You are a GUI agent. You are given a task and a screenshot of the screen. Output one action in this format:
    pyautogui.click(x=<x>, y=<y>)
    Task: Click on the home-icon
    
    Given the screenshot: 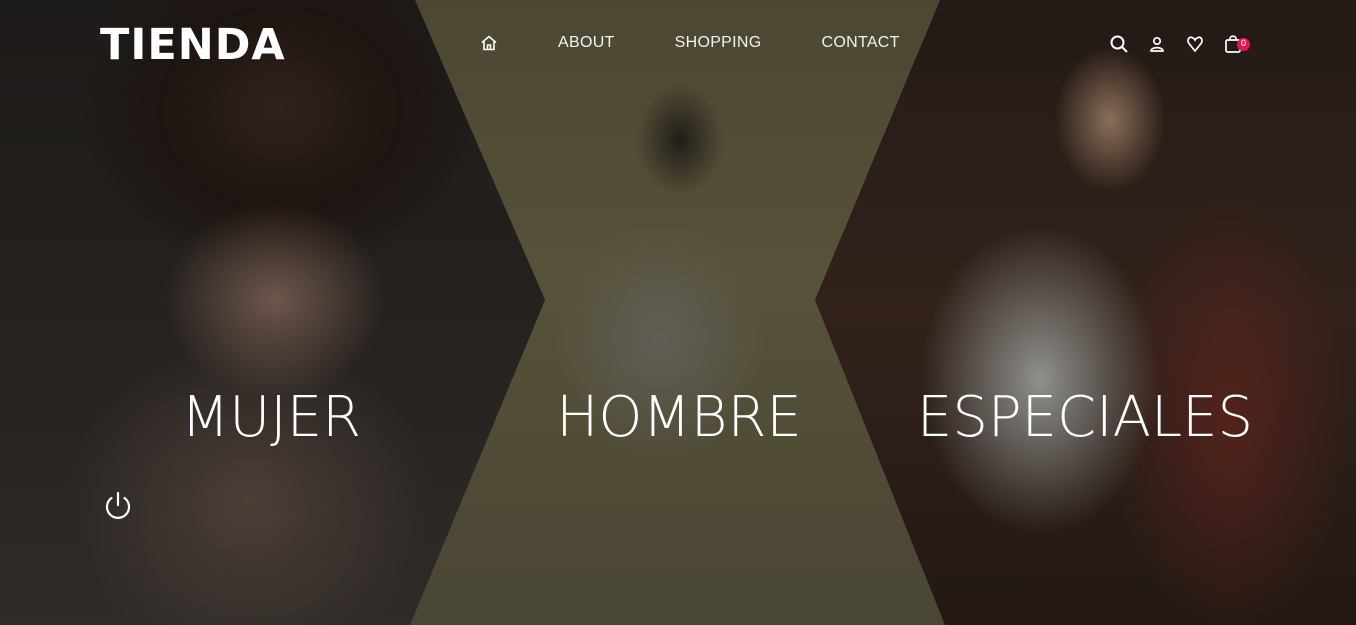 What is the action you would take?
    pyautogui.click(x=489, y=43)
    